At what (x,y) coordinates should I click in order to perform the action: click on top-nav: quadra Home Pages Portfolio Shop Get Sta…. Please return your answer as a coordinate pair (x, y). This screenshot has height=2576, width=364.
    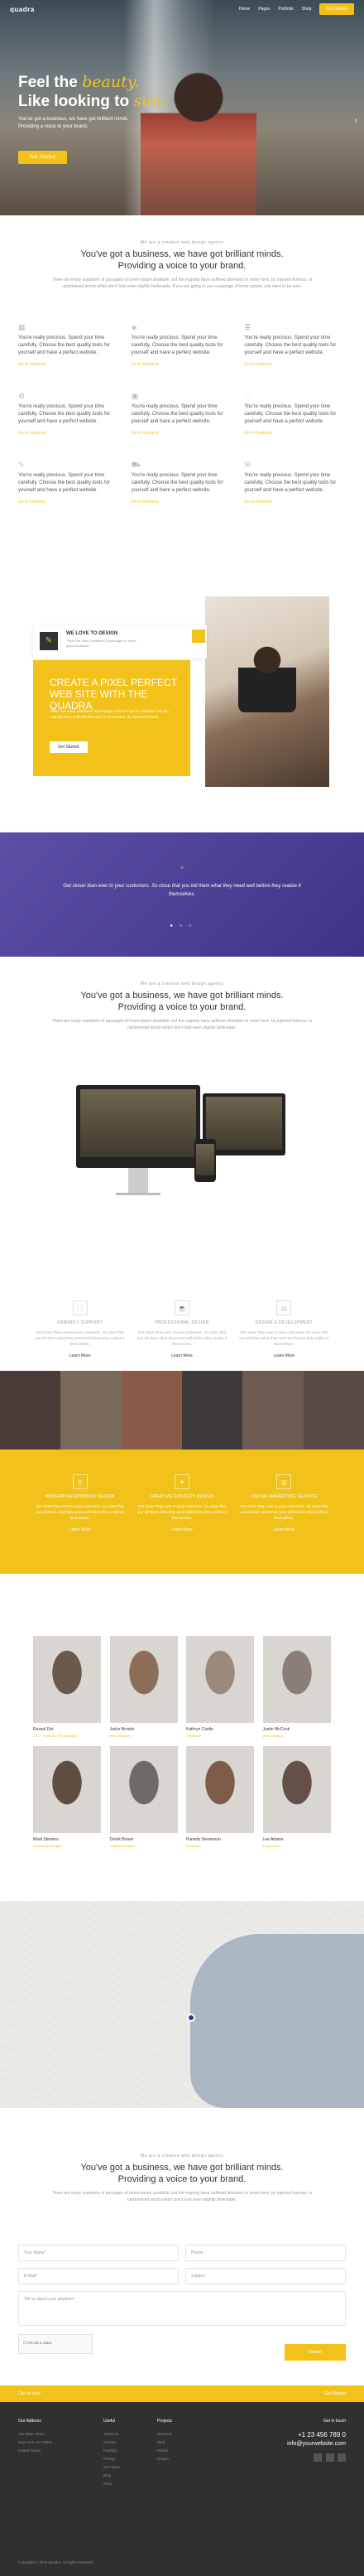
    Looking at the image, I should click on (182, 9).